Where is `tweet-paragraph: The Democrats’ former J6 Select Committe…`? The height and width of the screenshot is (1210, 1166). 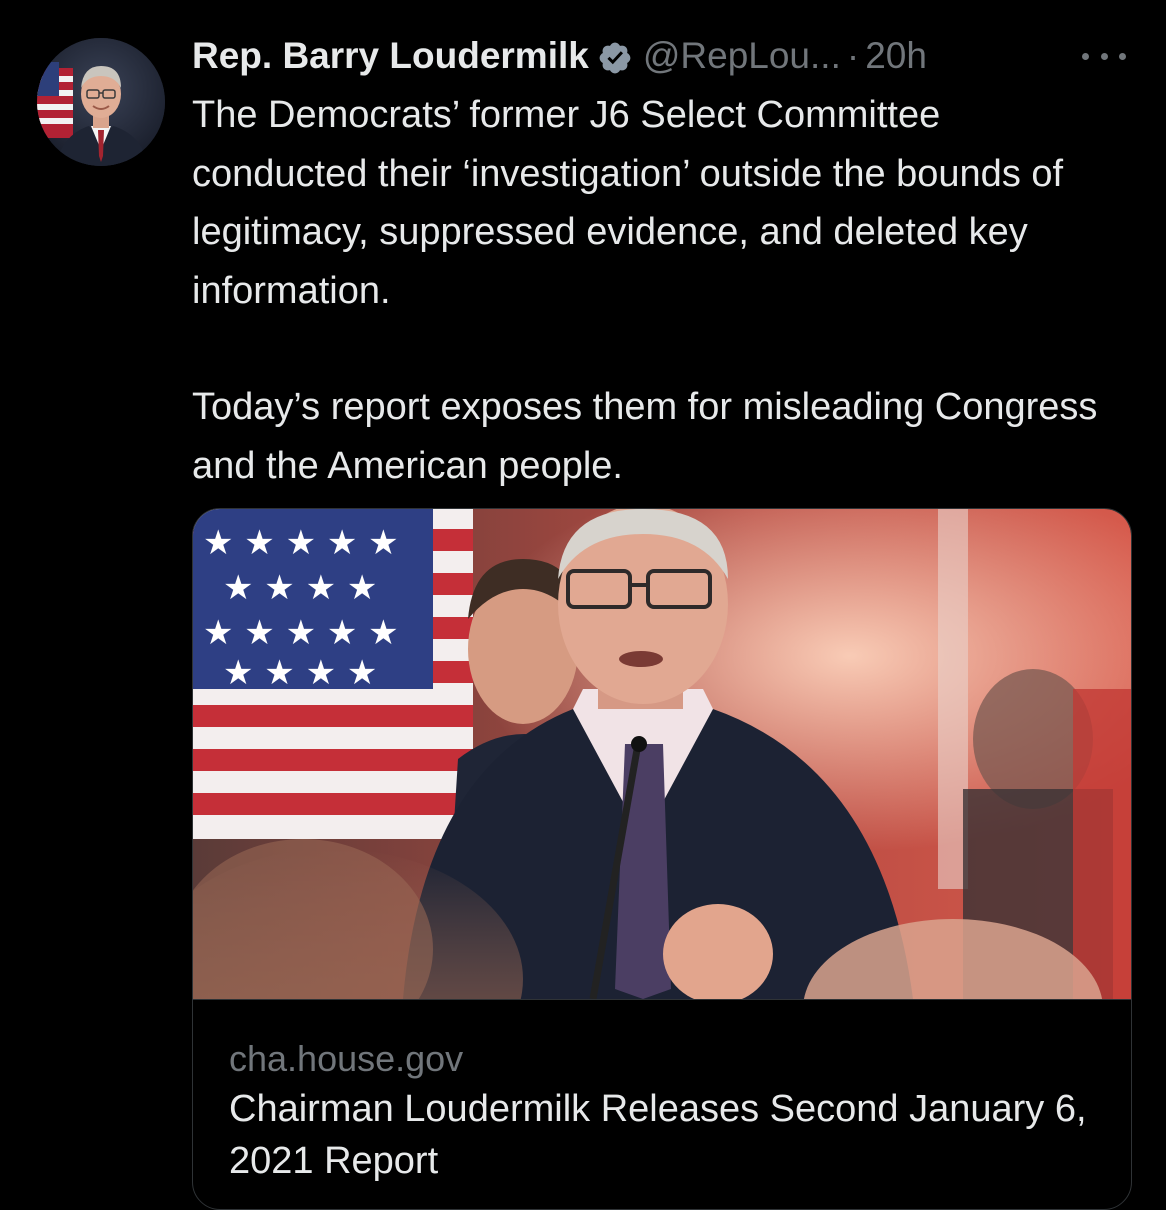 tweet-paragraph: The Democrats’ former J6 Select Committe… is located at coordinates (628, 203).